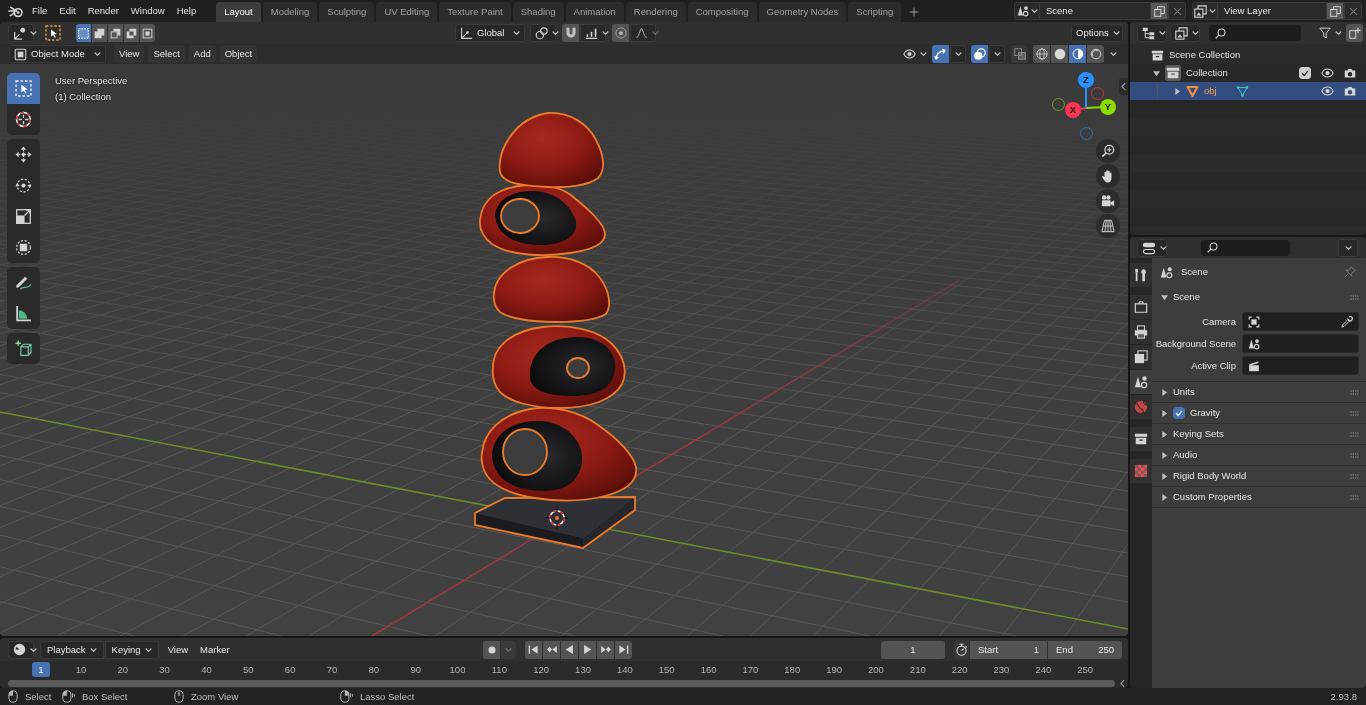 The image size is (1366, 705). I want to click on workspace-tab: Geometry Nodes, so click(802, 12).